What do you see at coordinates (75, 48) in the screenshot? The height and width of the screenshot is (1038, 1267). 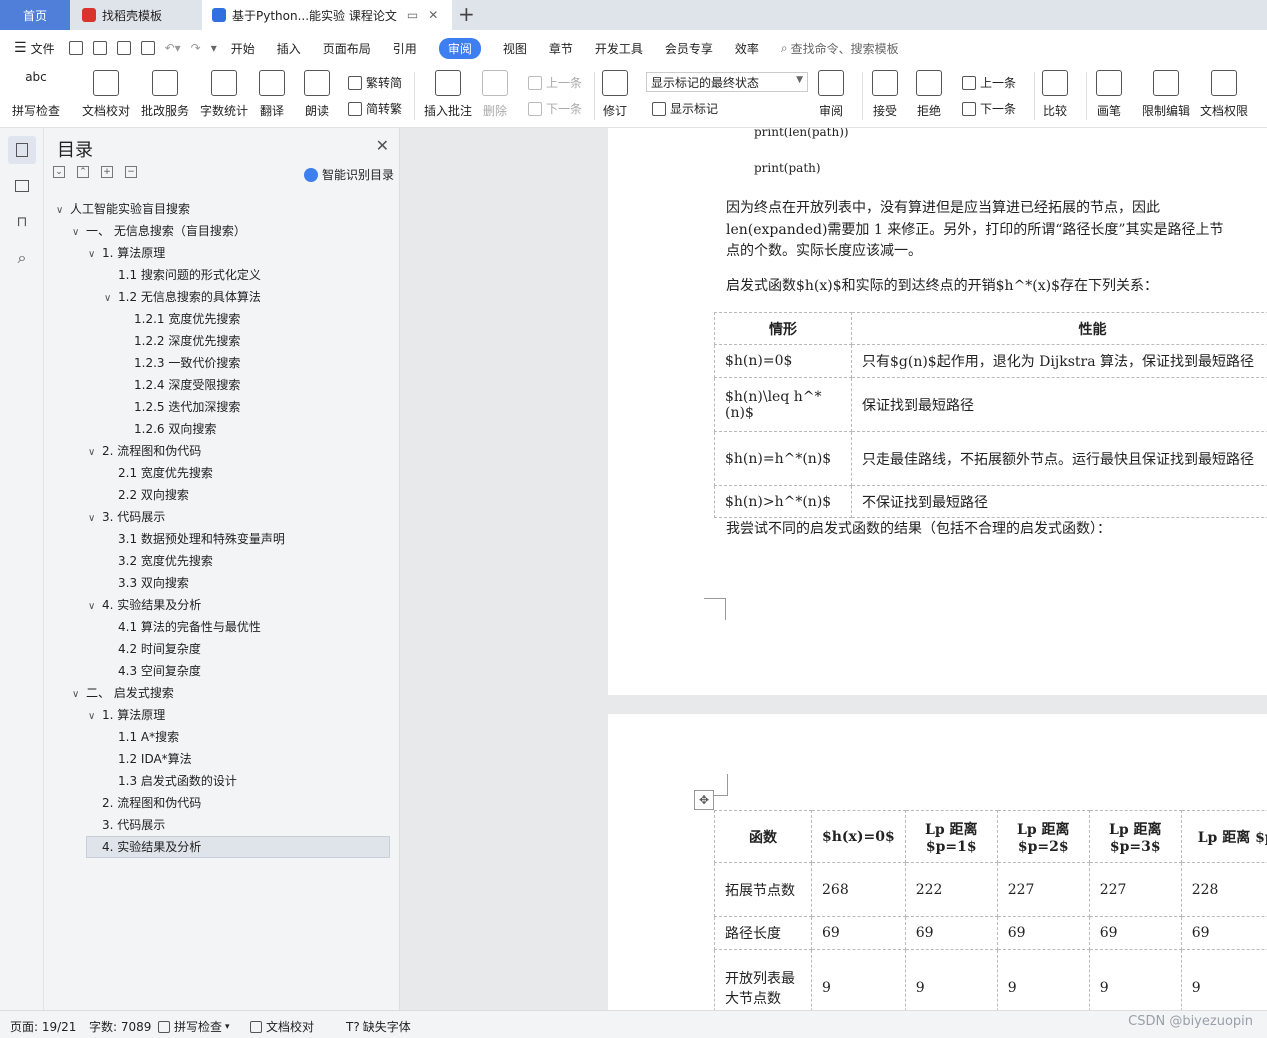 I see `save-icon` at bounding box center [75, 48].